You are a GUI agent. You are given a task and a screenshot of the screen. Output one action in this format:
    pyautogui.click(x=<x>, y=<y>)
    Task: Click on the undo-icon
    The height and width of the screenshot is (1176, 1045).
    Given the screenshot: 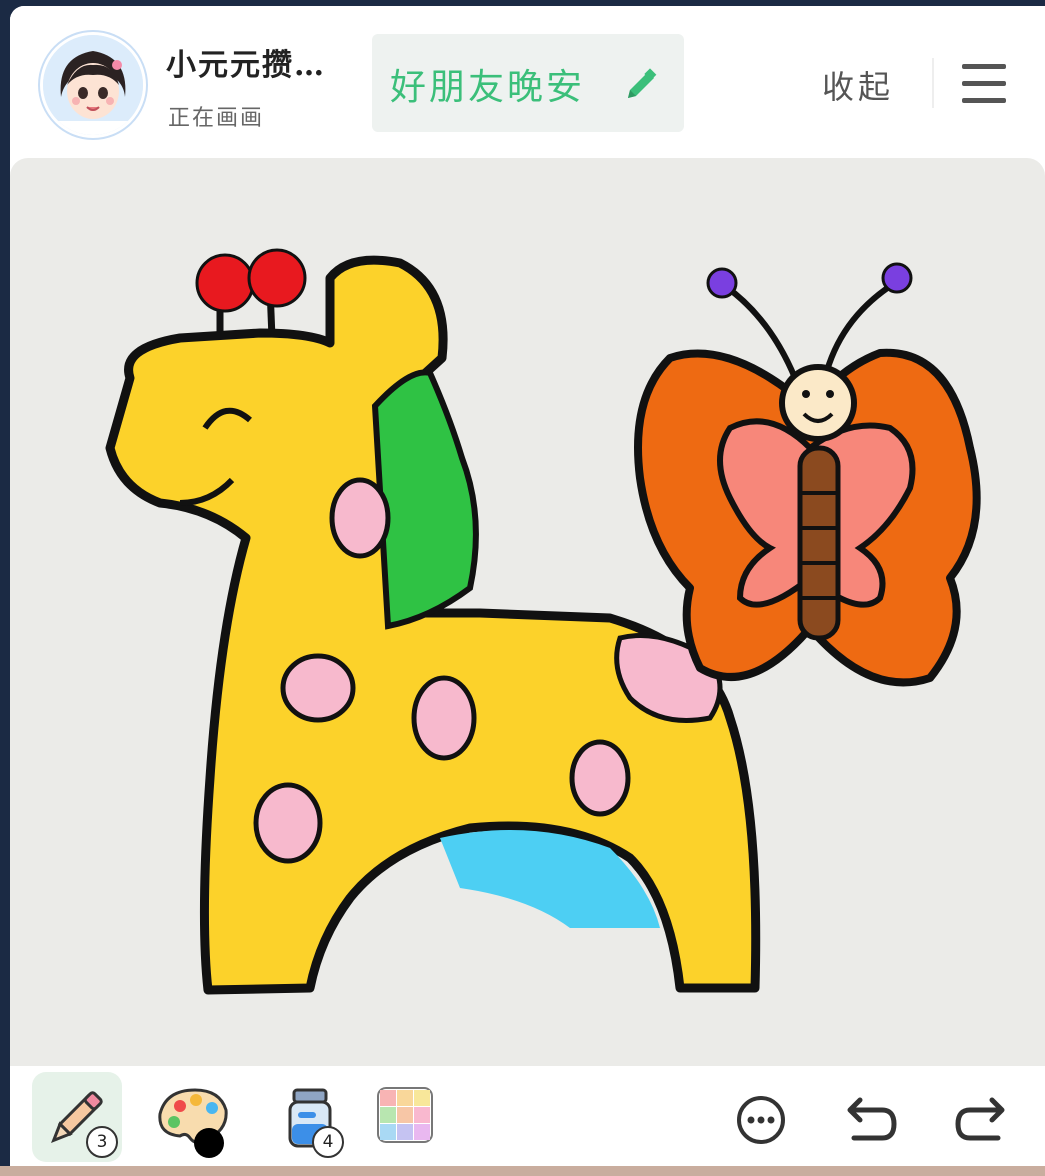 What is the action you would take?
    pyautogui.click(x=872, y=1119)
    